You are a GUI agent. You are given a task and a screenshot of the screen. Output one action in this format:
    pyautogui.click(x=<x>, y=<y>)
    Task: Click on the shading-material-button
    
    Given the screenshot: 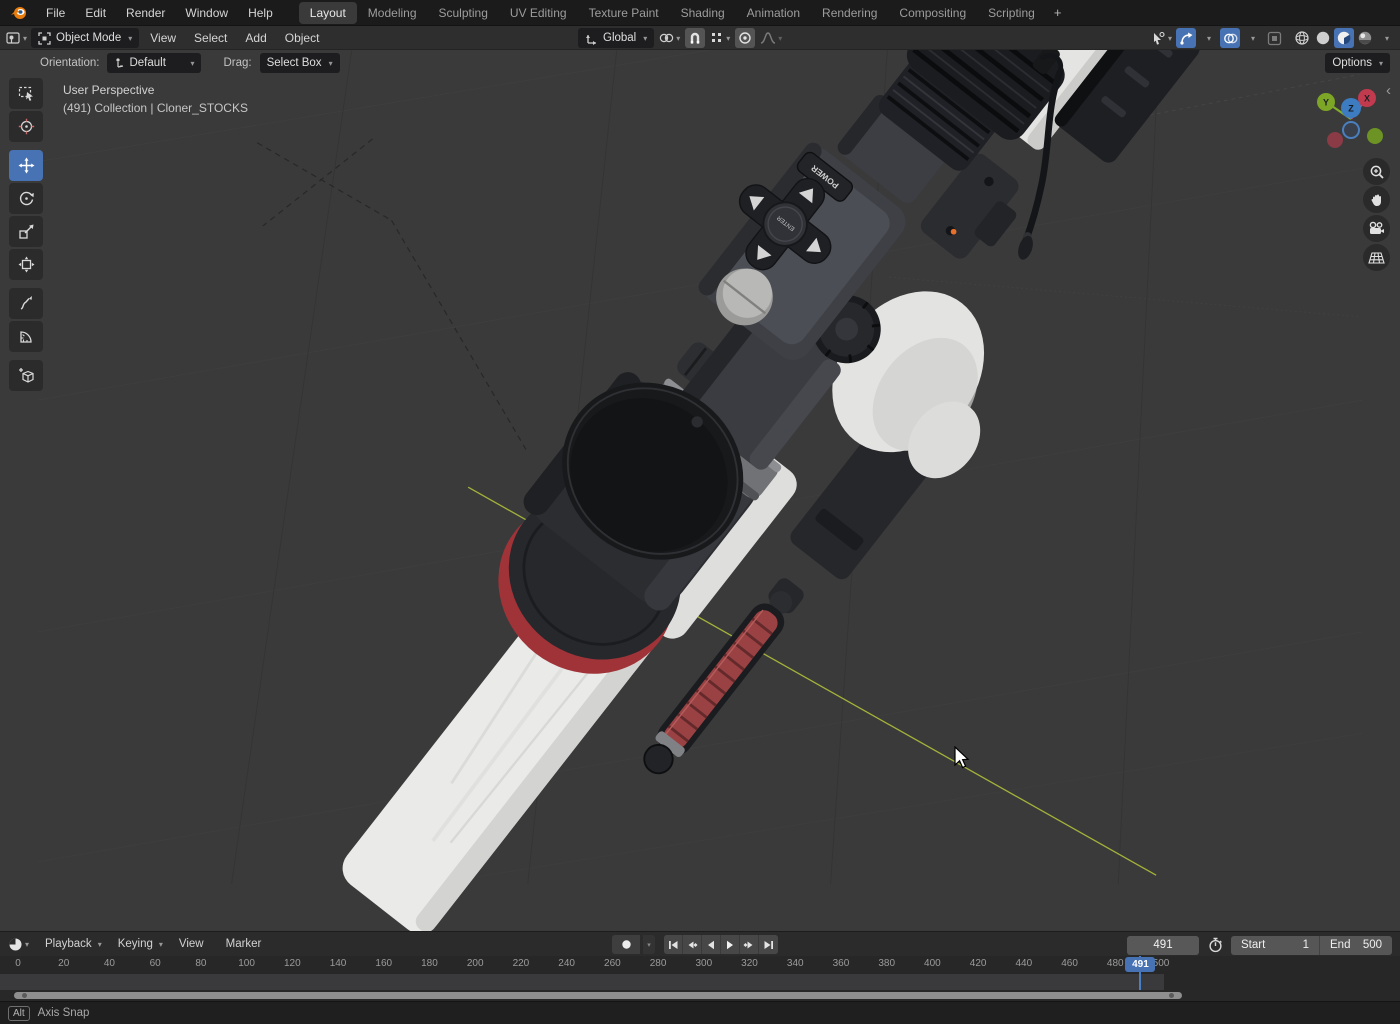 What is the action you would take?
    pyautogui.click(x=1344, y=38)
    